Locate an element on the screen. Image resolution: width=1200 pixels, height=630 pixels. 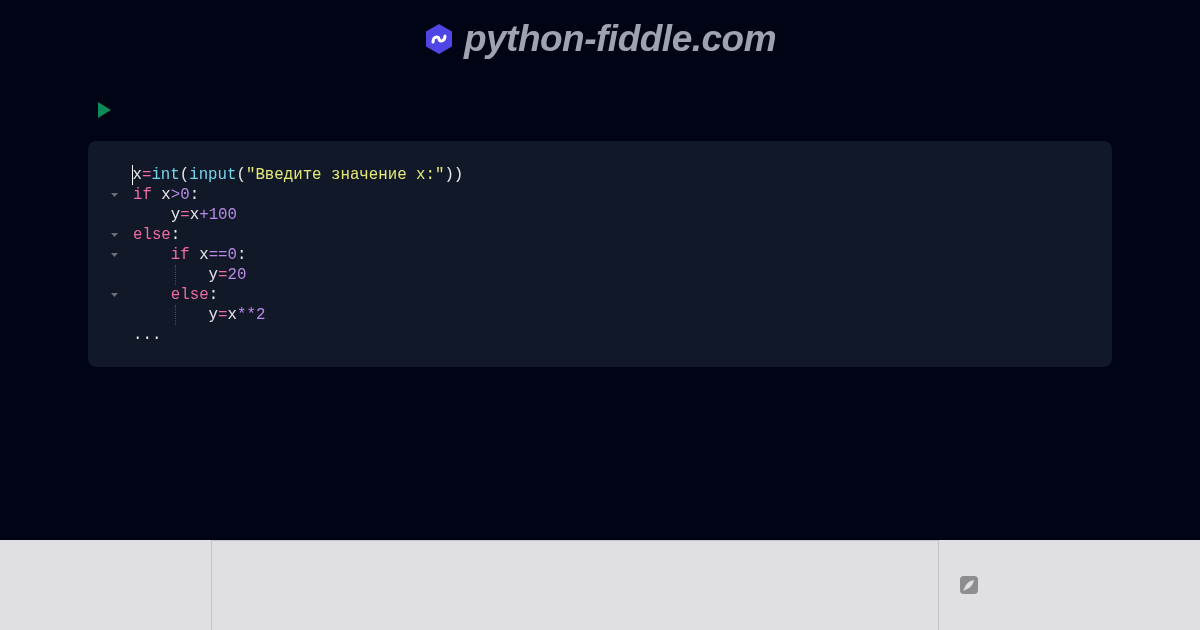
code-line: y=20 is located at coordinates (227, 275).